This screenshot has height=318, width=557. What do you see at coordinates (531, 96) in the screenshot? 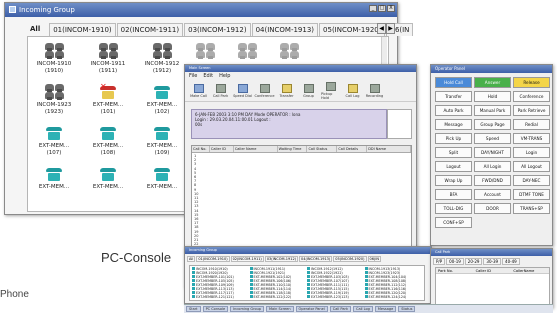
I see `function-button: Conference` at bounding box center [531, 96].